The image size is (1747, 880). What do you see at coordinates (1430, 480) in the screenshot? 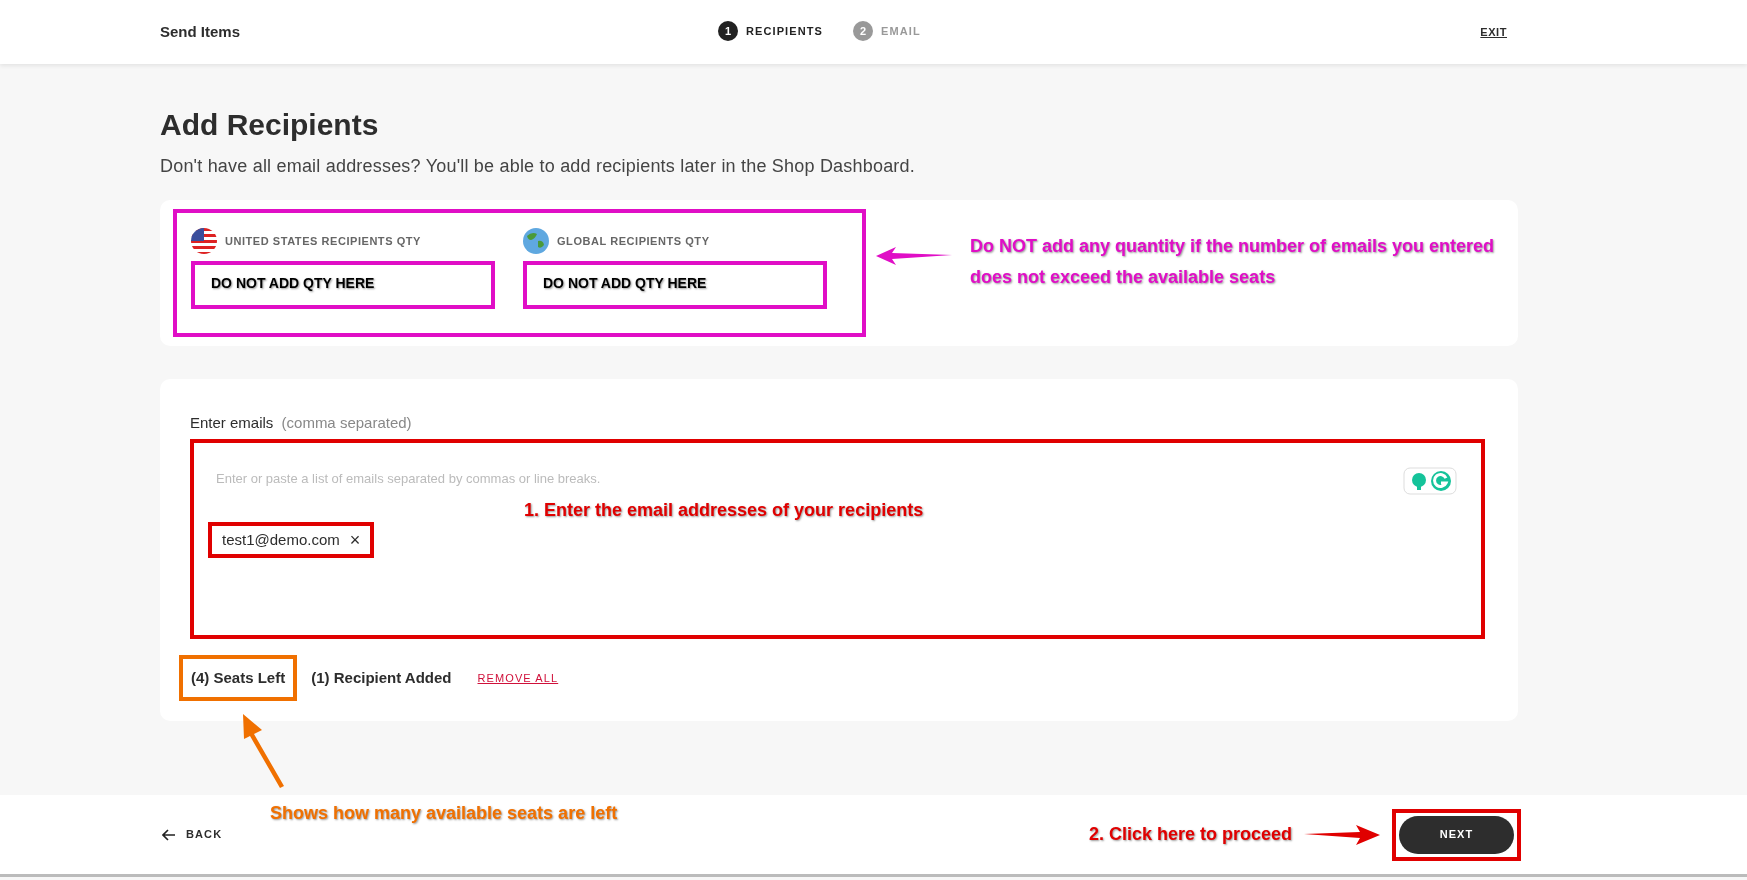
I see `extension-icon` at bounding box center [1430, 480].